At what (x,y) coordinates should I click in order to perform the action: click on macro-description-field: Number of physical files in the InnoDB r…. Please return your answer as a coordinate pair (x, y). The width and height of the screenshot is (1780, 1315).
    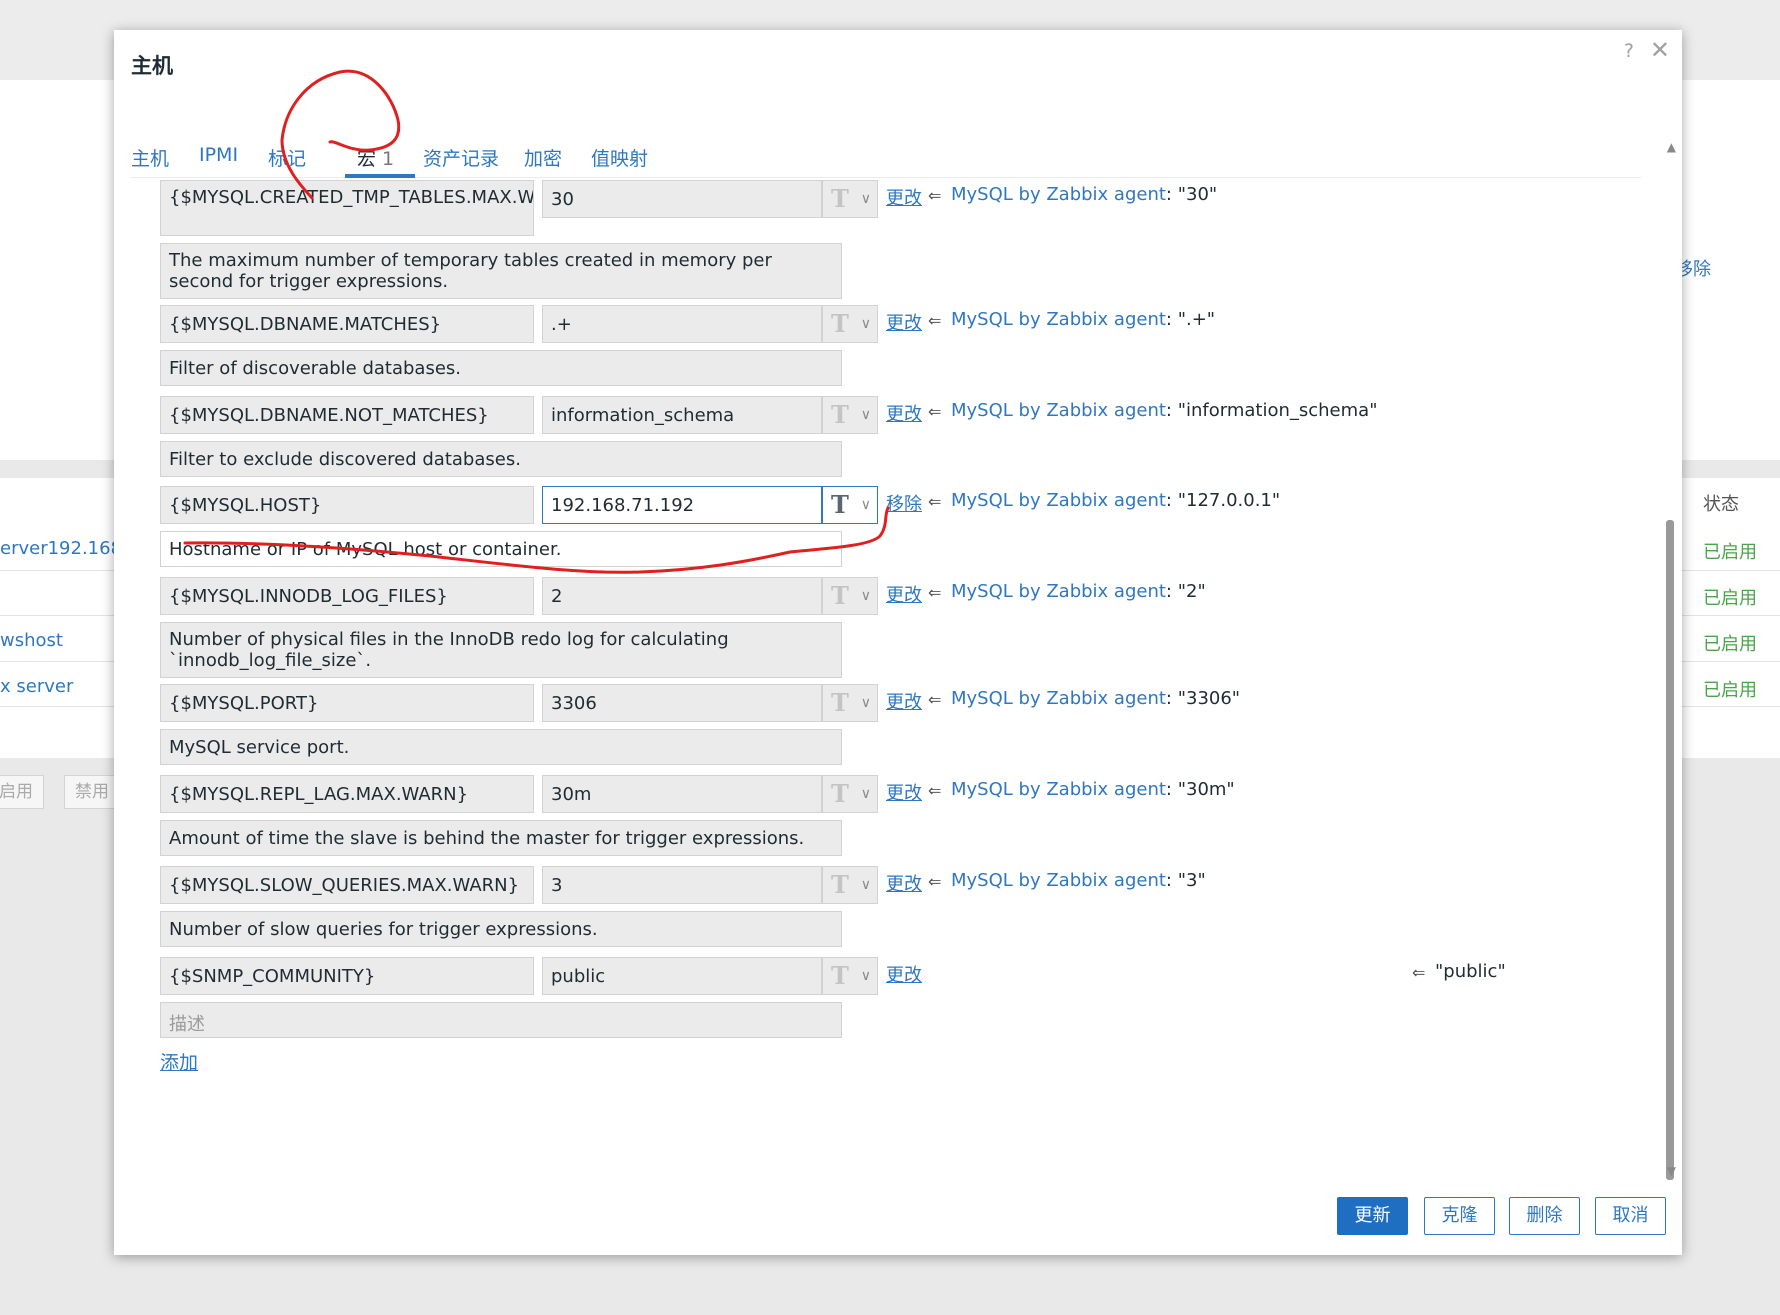
    Looking at the image, I should click on (501, 650).